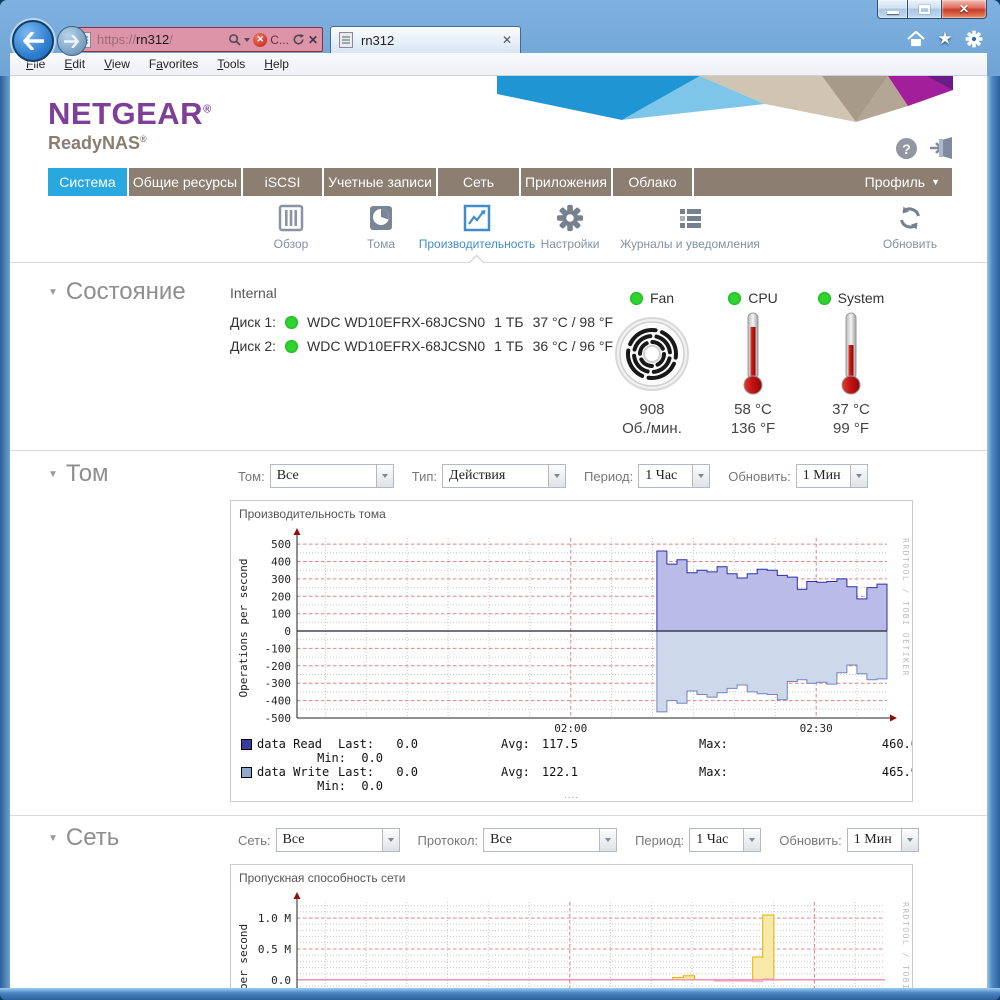 The width and height of the screenshot is (1000, 1000). Describe the element at coordinates (278, 666) in the screenshot. I see `svg-text: -200` at that location.